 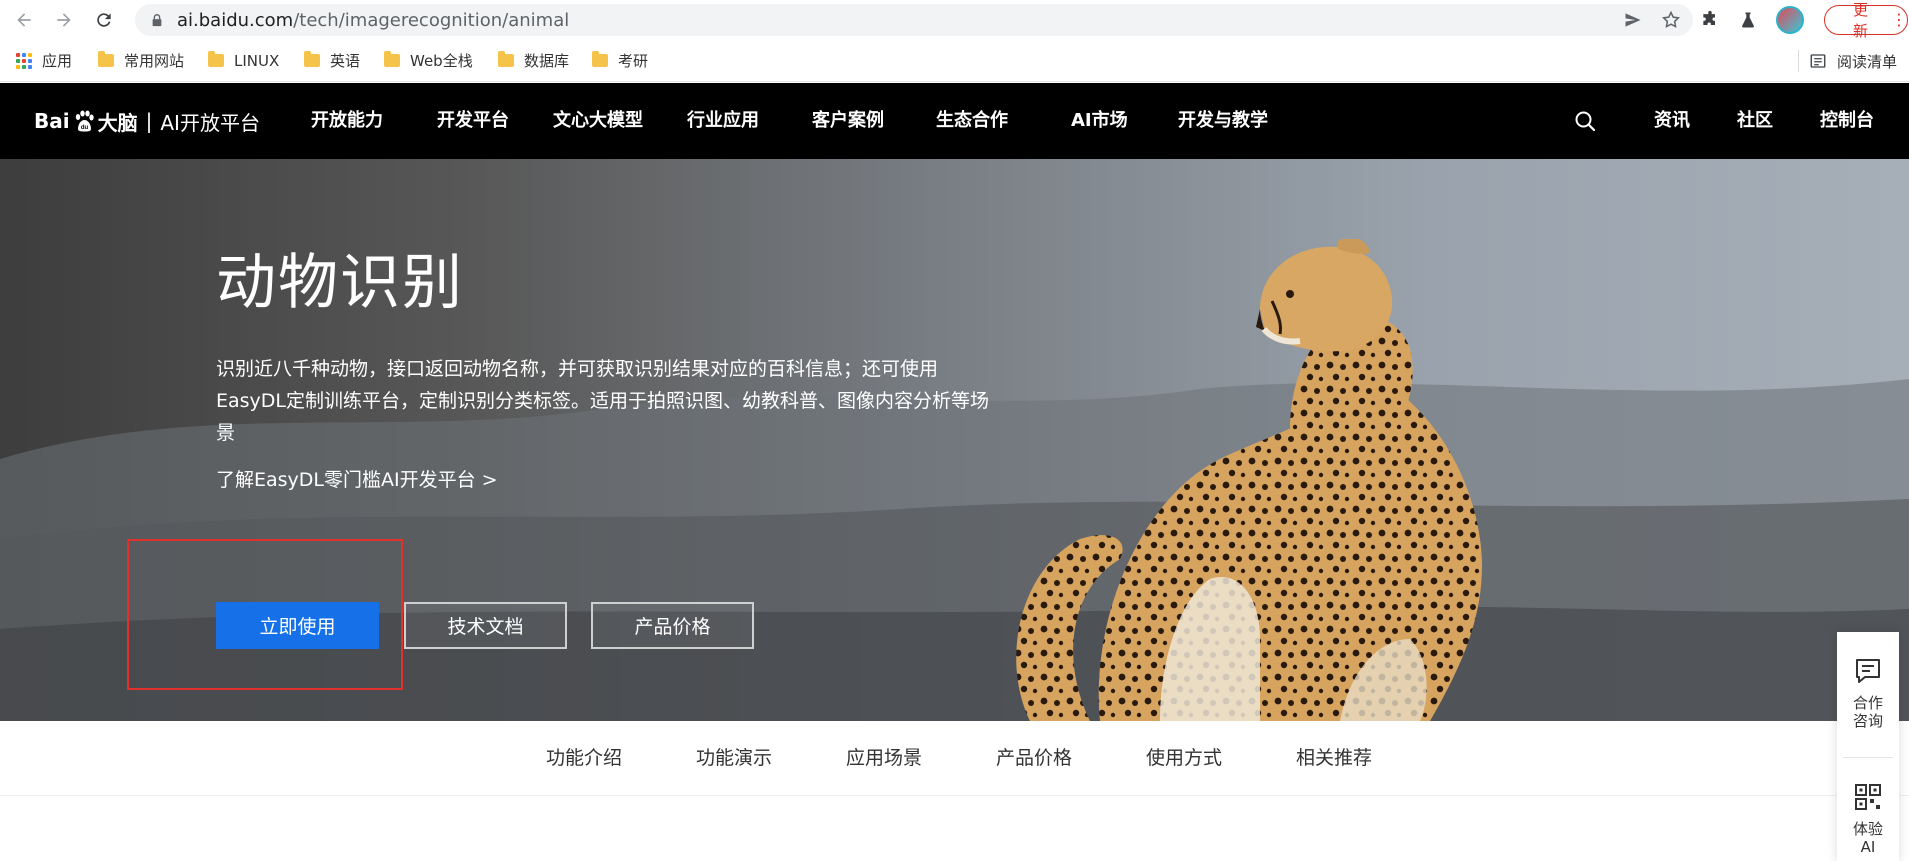 I want to click on update-button: 更新 ⋮, so click(x=1866, y=20).